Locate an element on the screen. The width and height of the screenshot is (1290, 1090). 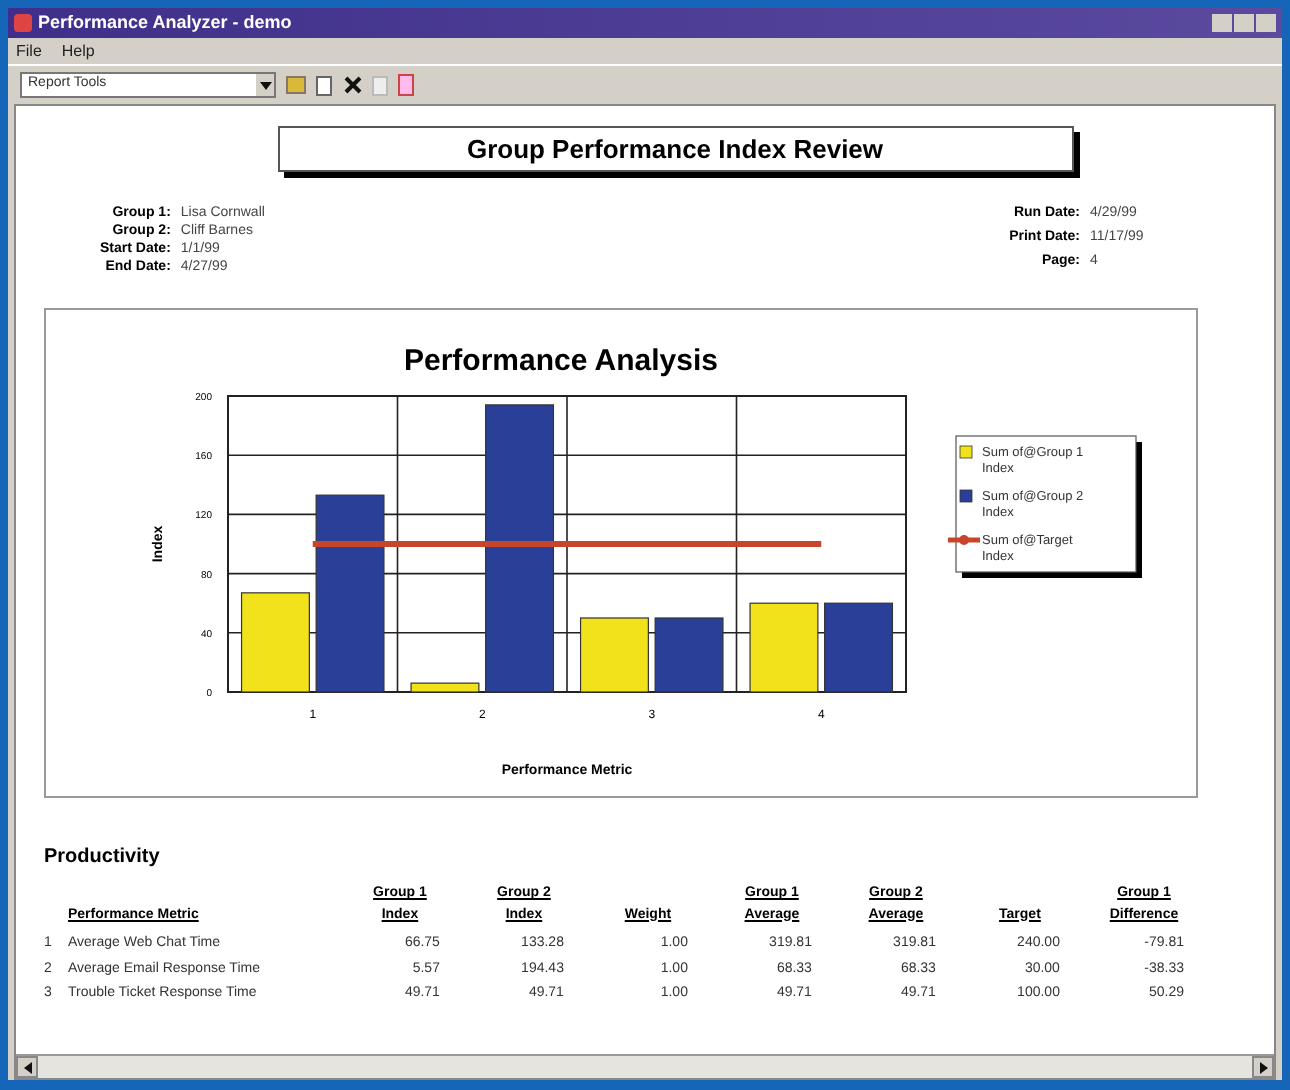
document-icon is located at coordinates (380, 85).